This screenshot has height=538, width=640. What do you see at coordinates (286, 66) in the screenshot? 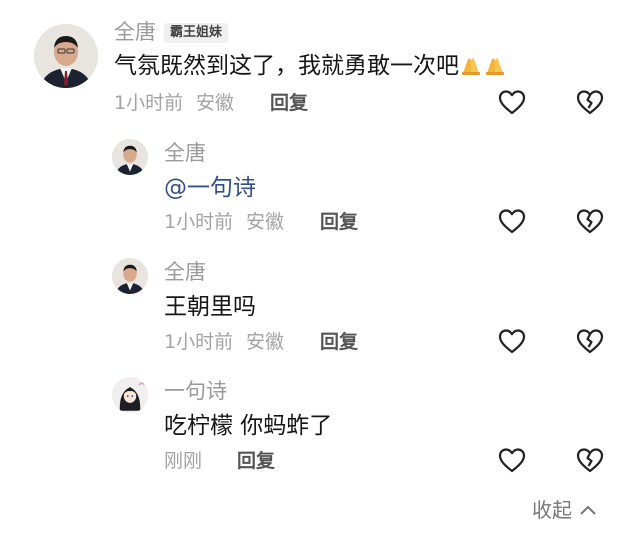
I see `comment-text-content: 气氛既然到这了，我就勇敢一次吧` at bounding box center [286, 66].